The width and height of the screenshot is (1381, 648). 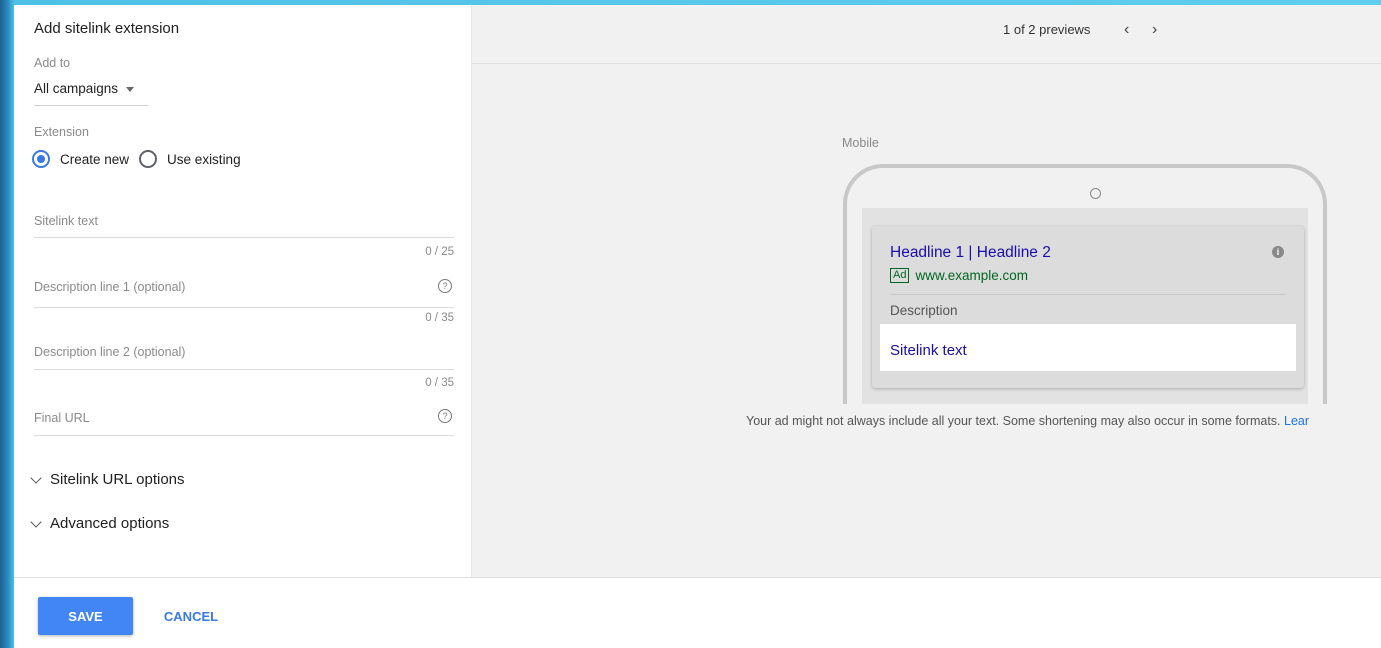 I want to click on ad-display-url: www.example.com, so click(x=972, y=275).